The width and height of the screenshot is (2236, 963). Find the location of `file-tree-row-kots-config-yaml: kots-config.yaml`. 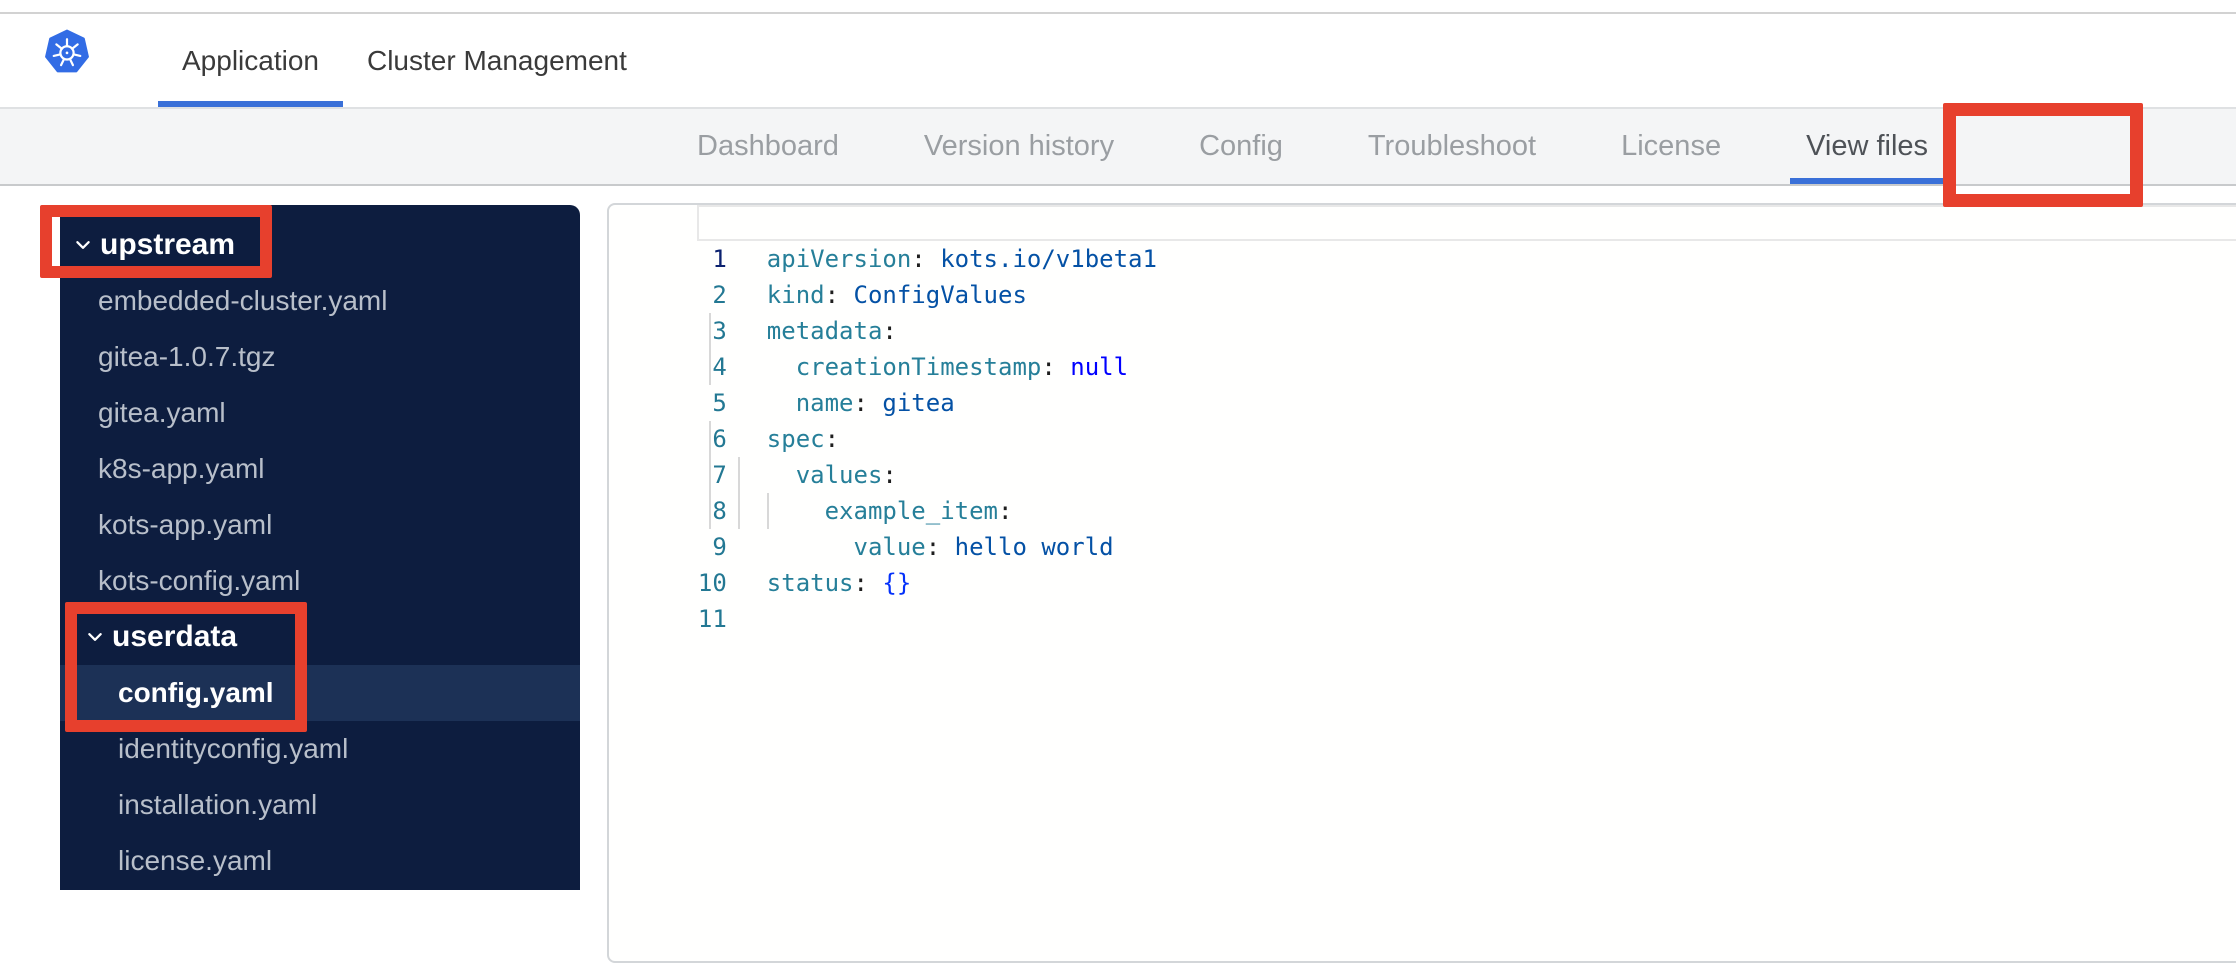

file-tree-row-kots-config-yaml: kots-config.yaml is located at coordinates (320, 581).